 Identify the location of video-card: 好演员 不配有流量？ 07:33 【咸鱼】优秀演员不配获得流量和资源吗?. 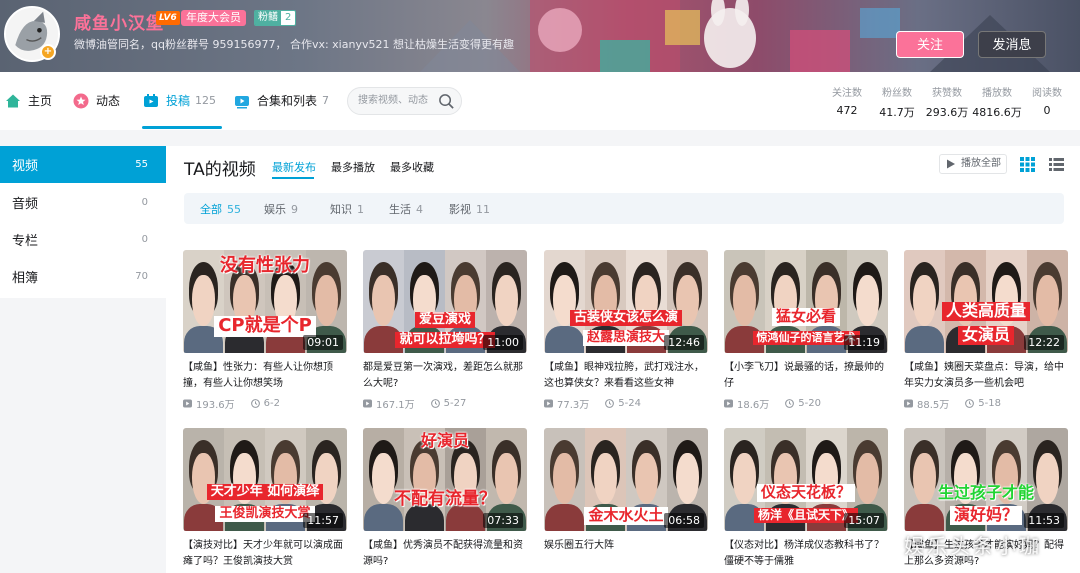
(445, 499).